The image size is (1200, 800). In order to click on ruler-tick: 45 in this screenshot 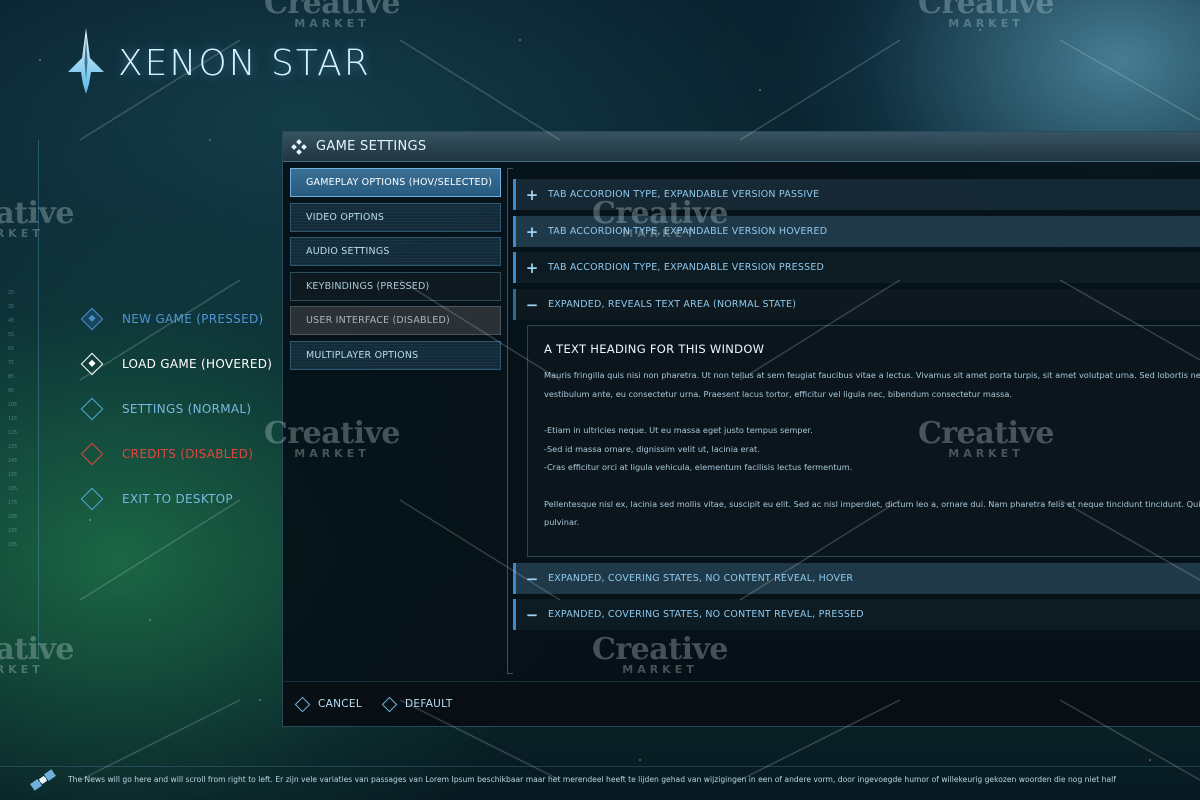, I will do `click(11, 321)`.